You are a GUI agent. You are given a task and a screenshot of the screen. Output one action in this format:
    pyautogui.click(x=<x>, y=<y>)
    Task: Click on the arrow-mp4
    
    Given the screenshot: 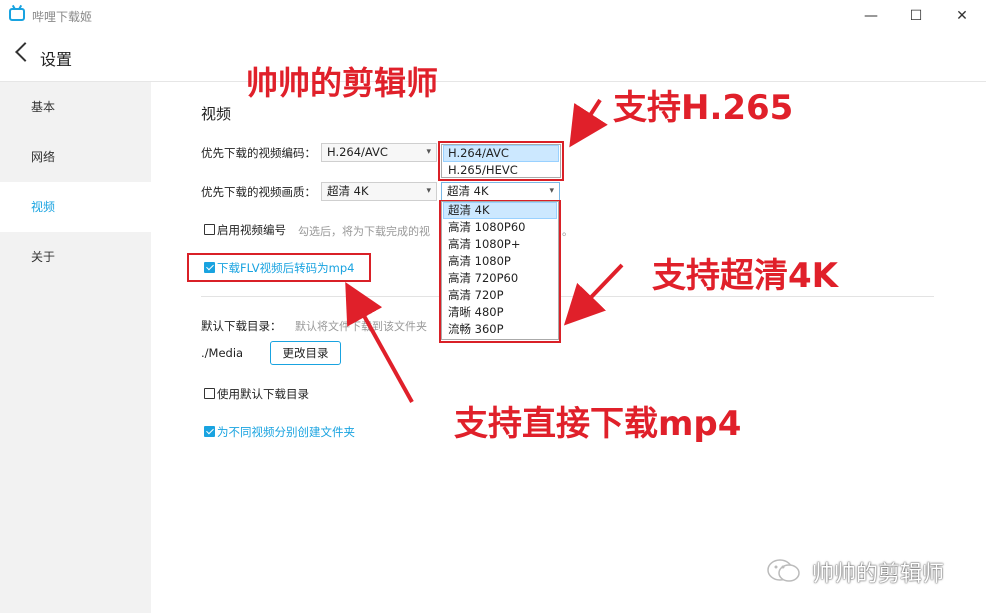 What is the action you would take?
    pyautogui.click(x=379, y=342)
    